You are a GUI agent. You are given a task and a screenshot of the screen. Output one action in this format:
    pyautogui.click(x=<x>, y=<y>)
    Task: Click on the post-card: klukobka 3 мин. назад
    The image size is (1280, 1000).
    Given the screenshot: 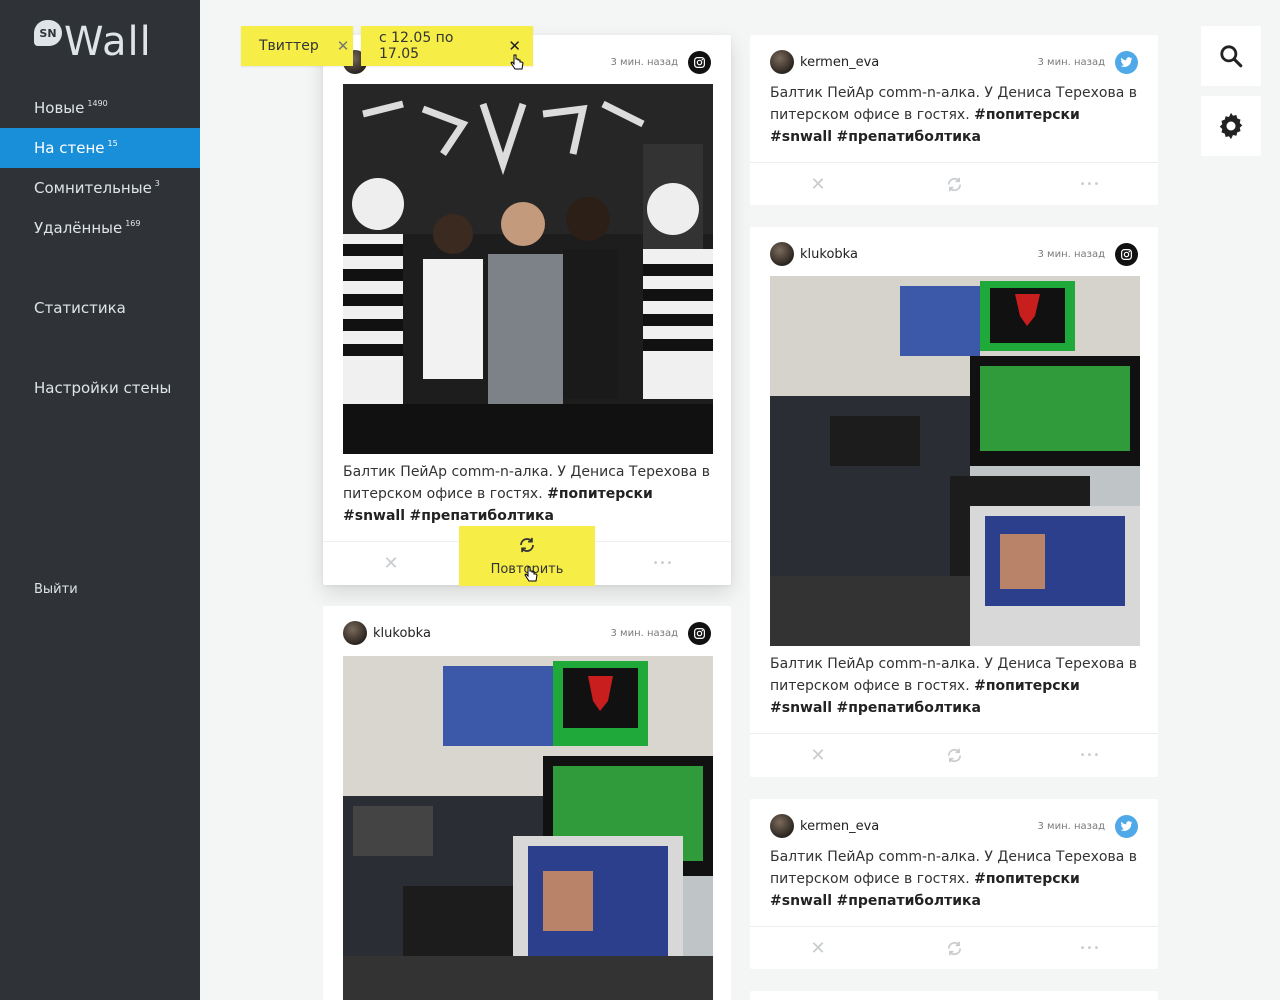 What is the action you would take?
    pyautogui.click(x=527, y=803)
    